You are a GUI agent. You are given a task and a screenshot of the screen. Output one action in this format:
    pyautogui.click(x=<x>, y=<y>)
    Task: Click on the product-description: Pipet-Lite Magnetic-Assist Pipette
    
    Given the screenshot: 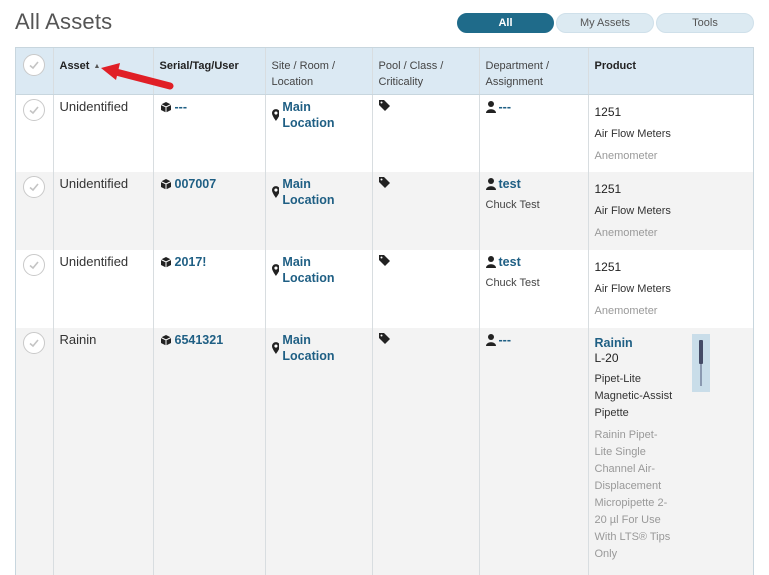 What is the action you would take?
    pyautogui.click(x=633, y=396)
    